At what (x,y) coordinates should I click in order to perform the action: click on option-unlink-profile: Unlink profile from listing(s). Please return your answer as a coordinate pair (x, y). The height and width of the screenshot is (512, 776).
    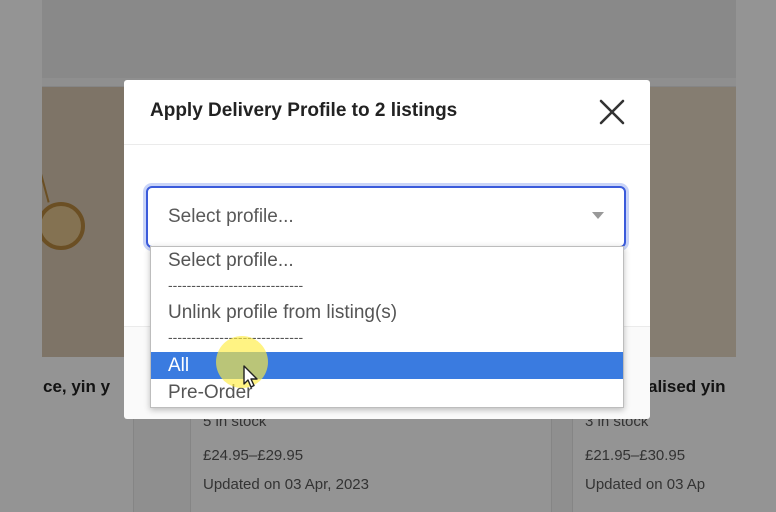
    Looking at the image, I should click on (387, 313).